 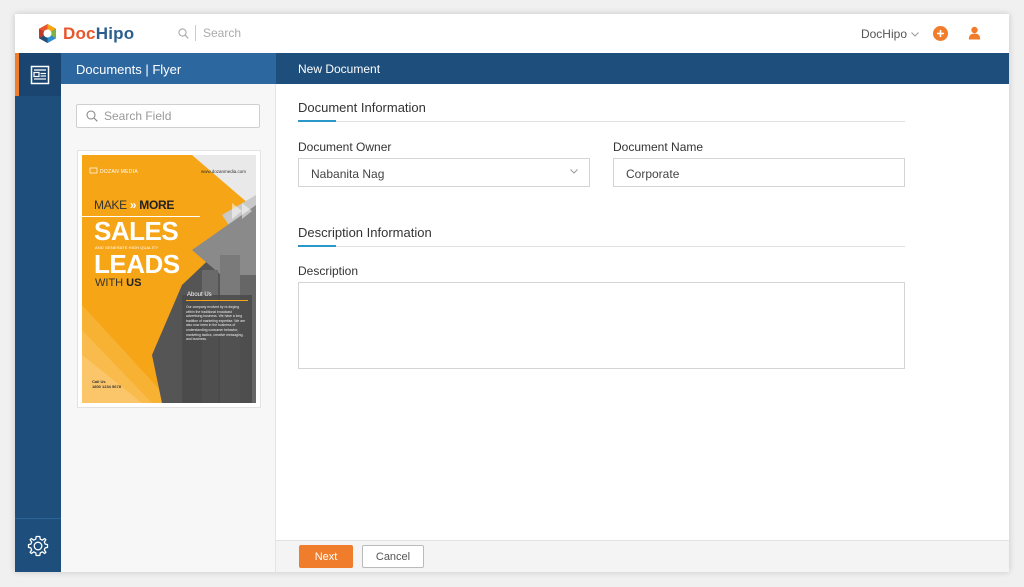 I want to click on flyer-make: MAKE » MORE, so click(x=134, y=205).